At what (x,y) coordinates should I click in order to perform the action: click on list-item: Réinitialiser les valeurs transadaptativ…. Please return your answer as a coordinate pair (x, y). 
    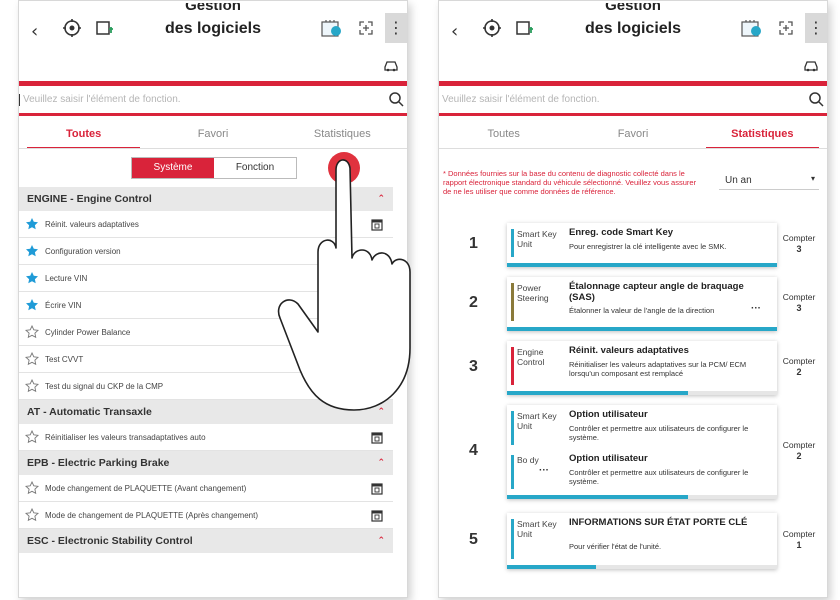
    Looking at the image, I should click on (206, 437).